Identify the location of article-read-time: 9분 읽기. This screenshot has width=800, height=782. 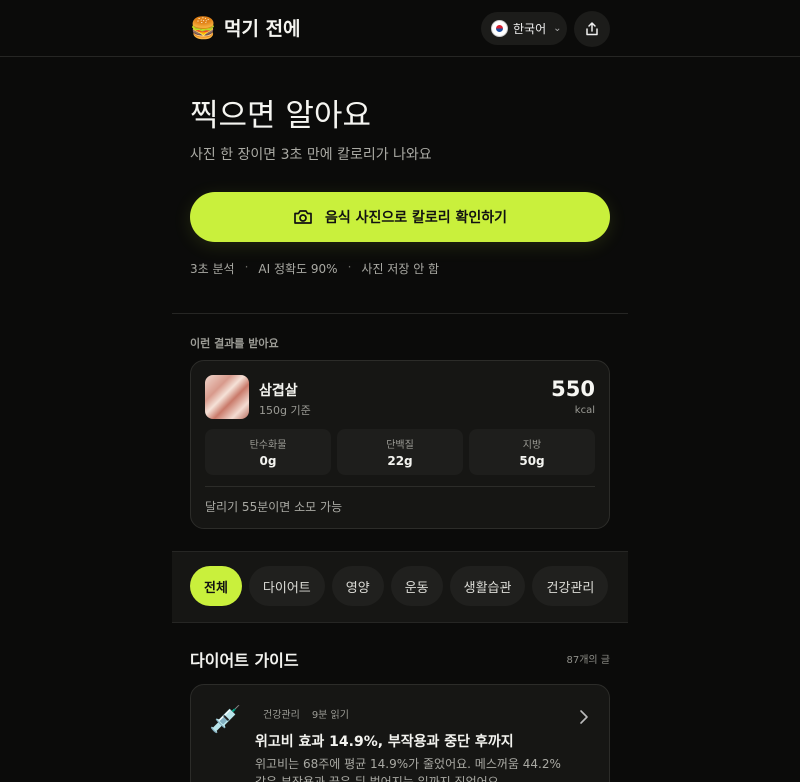
(330, 715).